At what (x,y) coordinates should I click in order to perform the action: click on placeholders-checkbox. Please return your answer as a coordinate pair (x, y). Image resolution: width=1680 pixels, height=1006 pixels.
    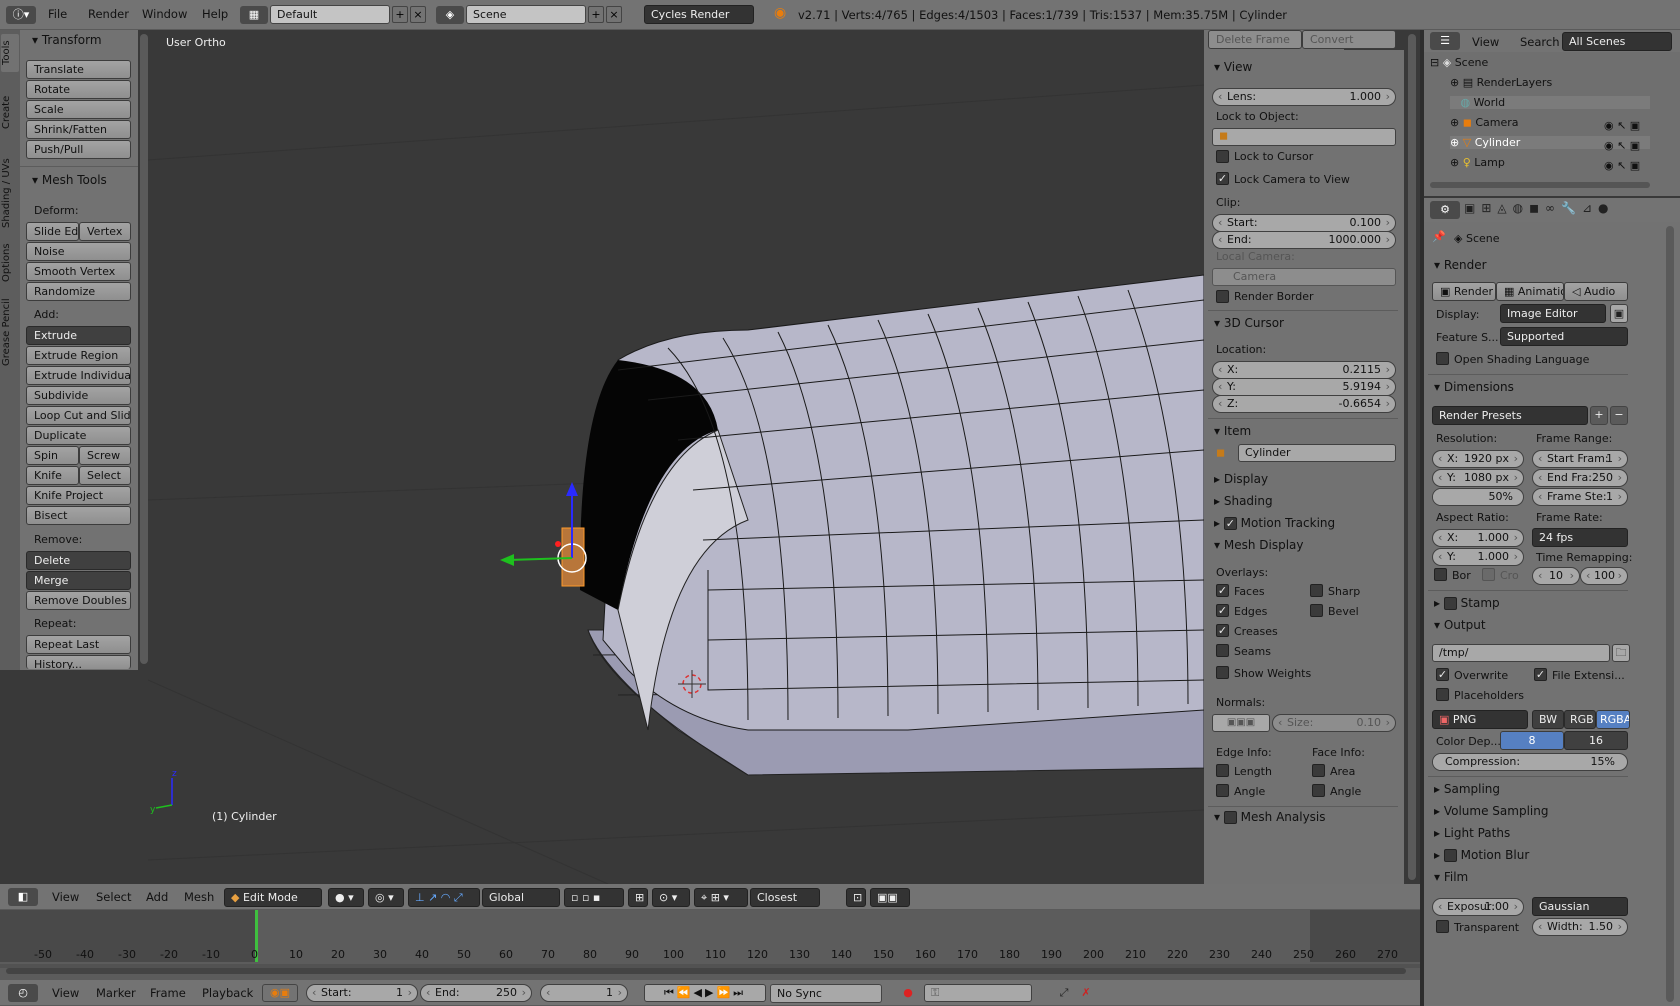
    Looking at the image, I should click on (1442, 694).